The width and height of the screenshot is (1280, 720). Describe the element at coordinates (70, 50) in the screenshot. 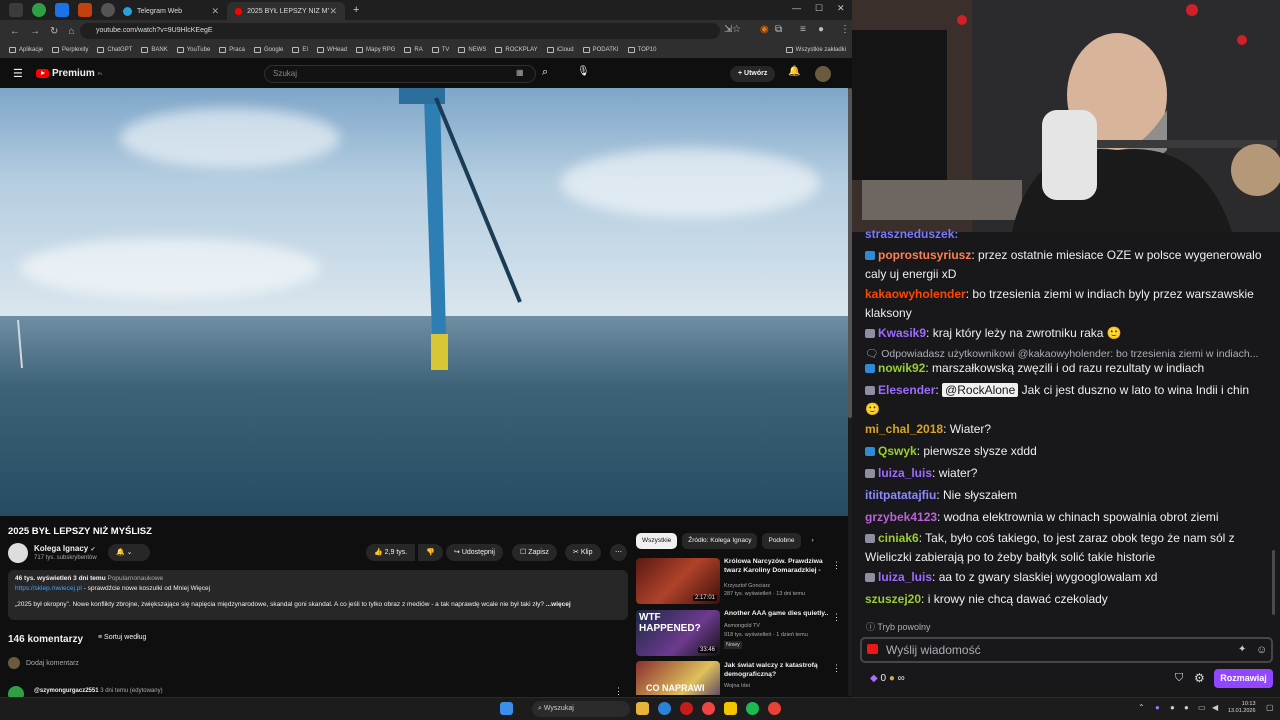

I see `bookmark-item: Perplexity` at that location.